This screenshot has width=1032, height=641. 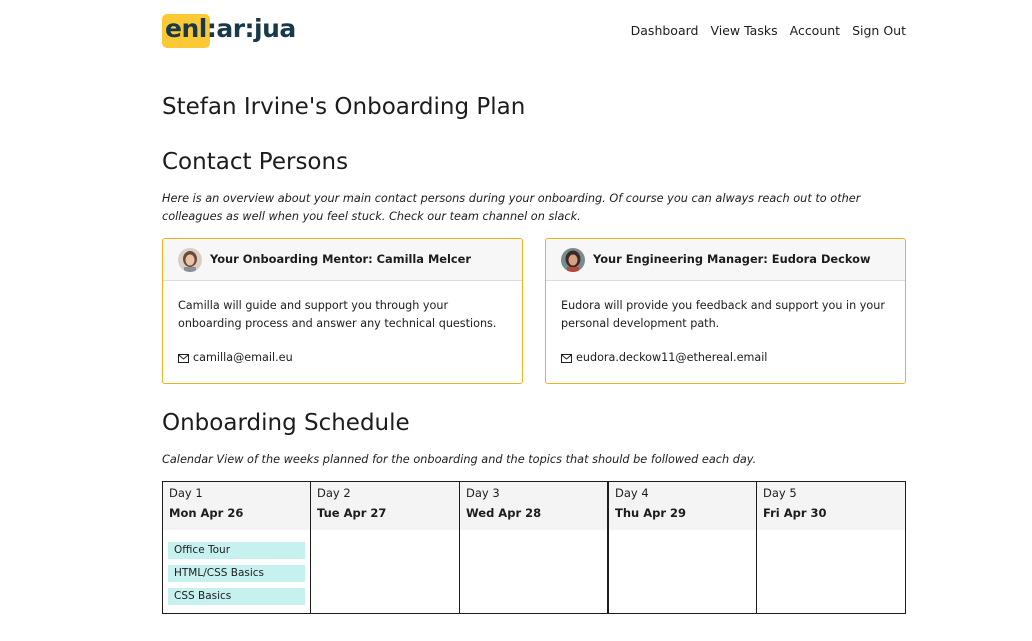 I want to click on mentor-email-text: camilla@email.eu, so click(x=243, y=357).